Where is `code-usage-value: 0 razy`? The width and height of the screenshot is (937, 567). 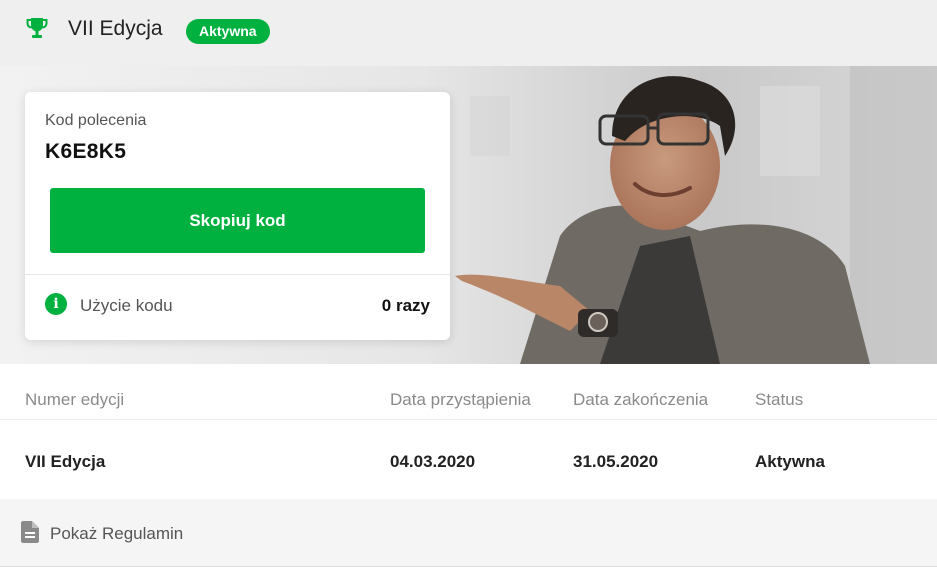 code-usage-value: 0 razy is located at coordinates (405, 305).